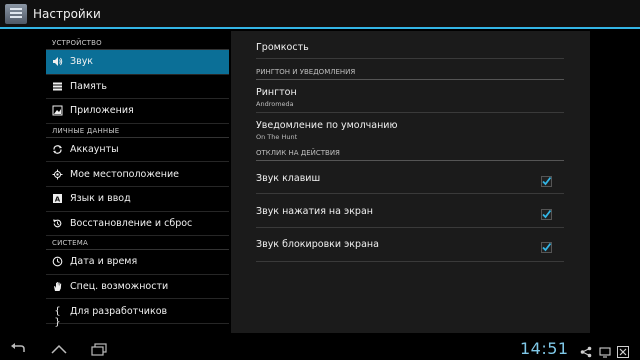 The image size is (640, 360). I want to click on touch-sounds-setting: Звук нажатия на экран, so click(410, 211).